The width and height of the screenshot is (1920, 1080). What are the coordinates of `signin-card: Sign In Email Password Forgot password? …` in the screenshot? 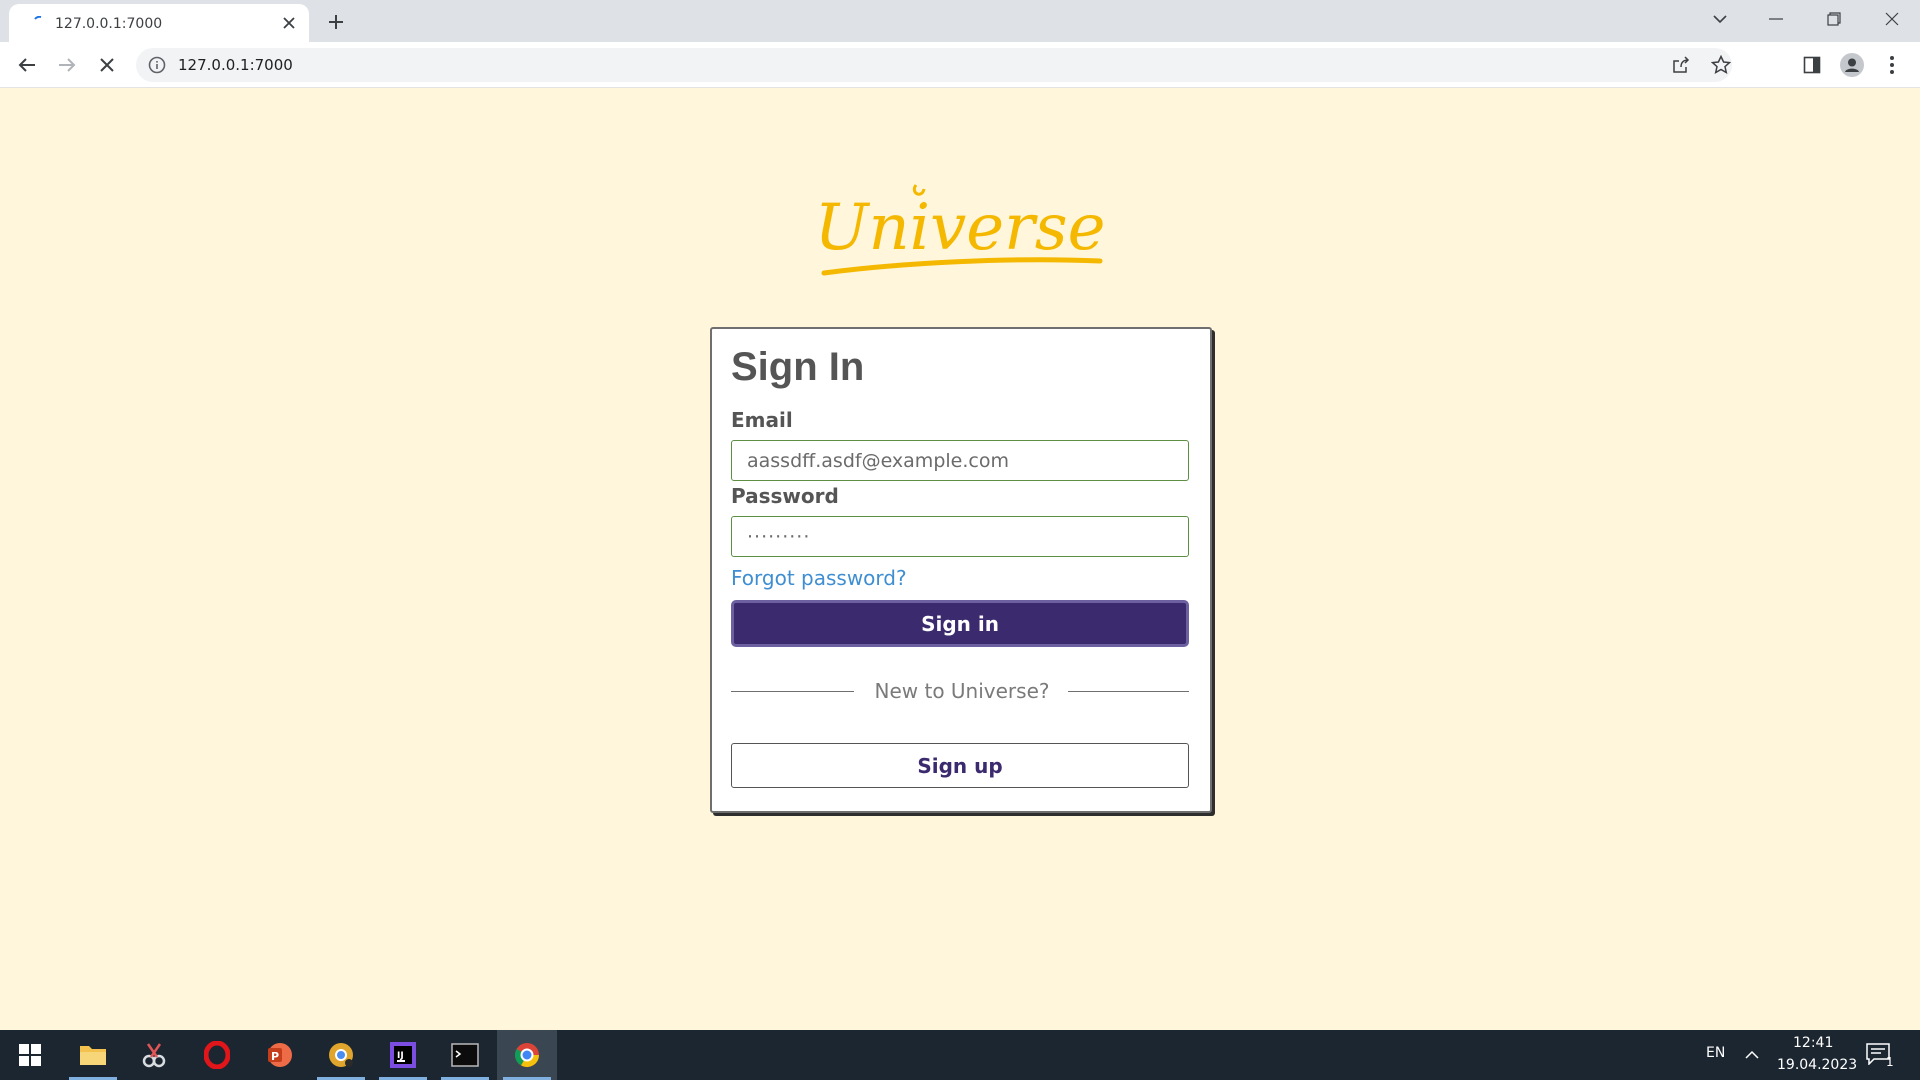 It's located at (961, 570).